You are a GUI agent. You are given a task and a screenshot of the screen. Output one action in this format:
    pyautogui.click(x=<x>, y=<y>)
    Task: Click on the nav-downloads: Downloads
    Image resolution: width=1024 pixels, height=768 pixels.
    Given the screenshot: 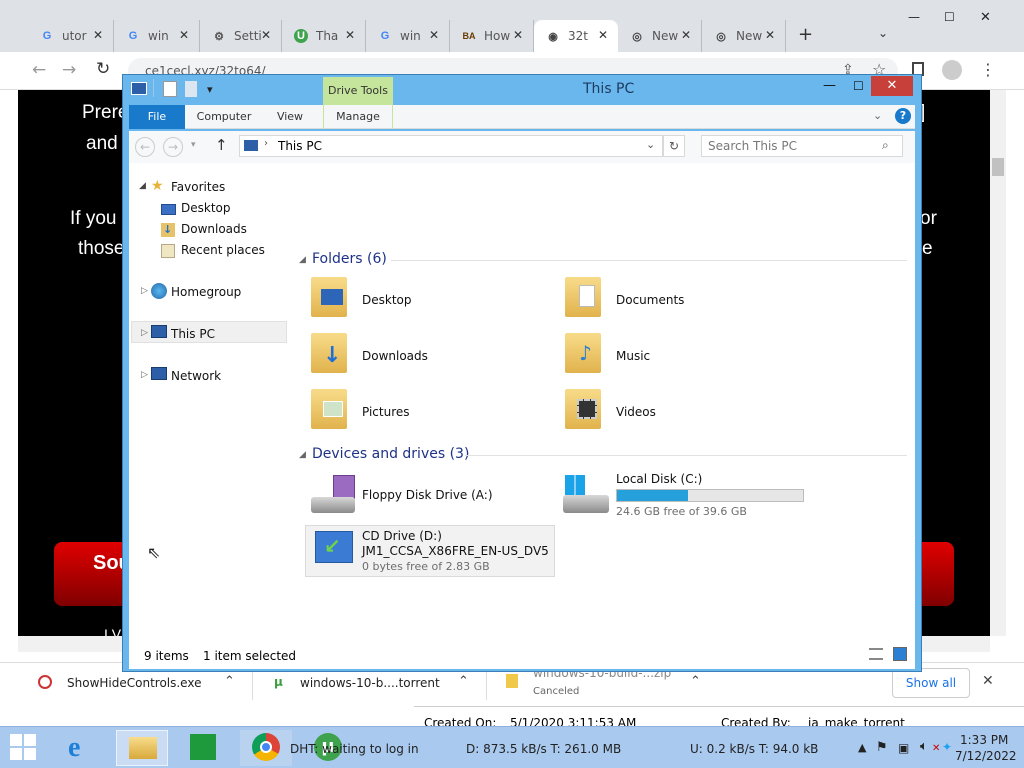 What is the action you would take?
    pyautogui.click(x=214, y=229)
    